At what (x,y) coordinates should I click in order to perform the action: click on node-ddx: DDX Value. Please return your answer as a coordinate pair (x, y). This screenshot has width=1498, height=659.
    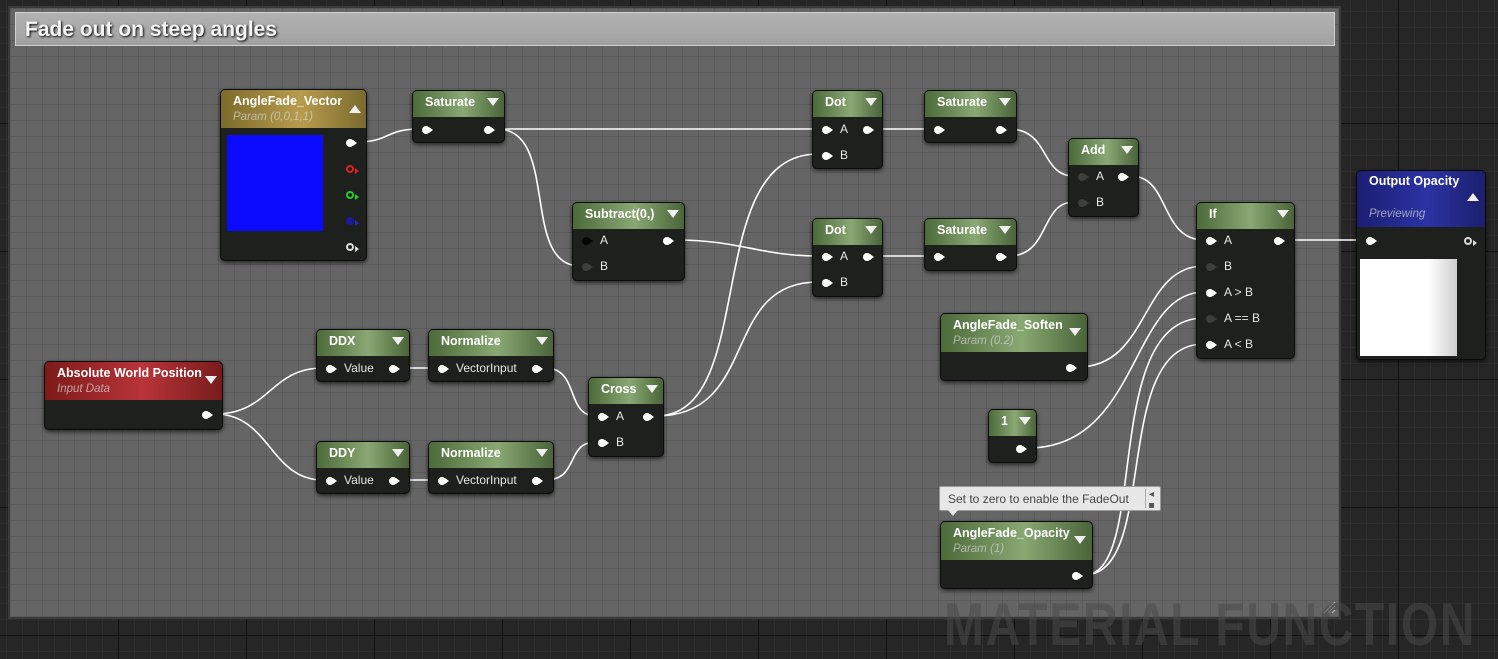
    Looking at the image, I should click on (363, 355).